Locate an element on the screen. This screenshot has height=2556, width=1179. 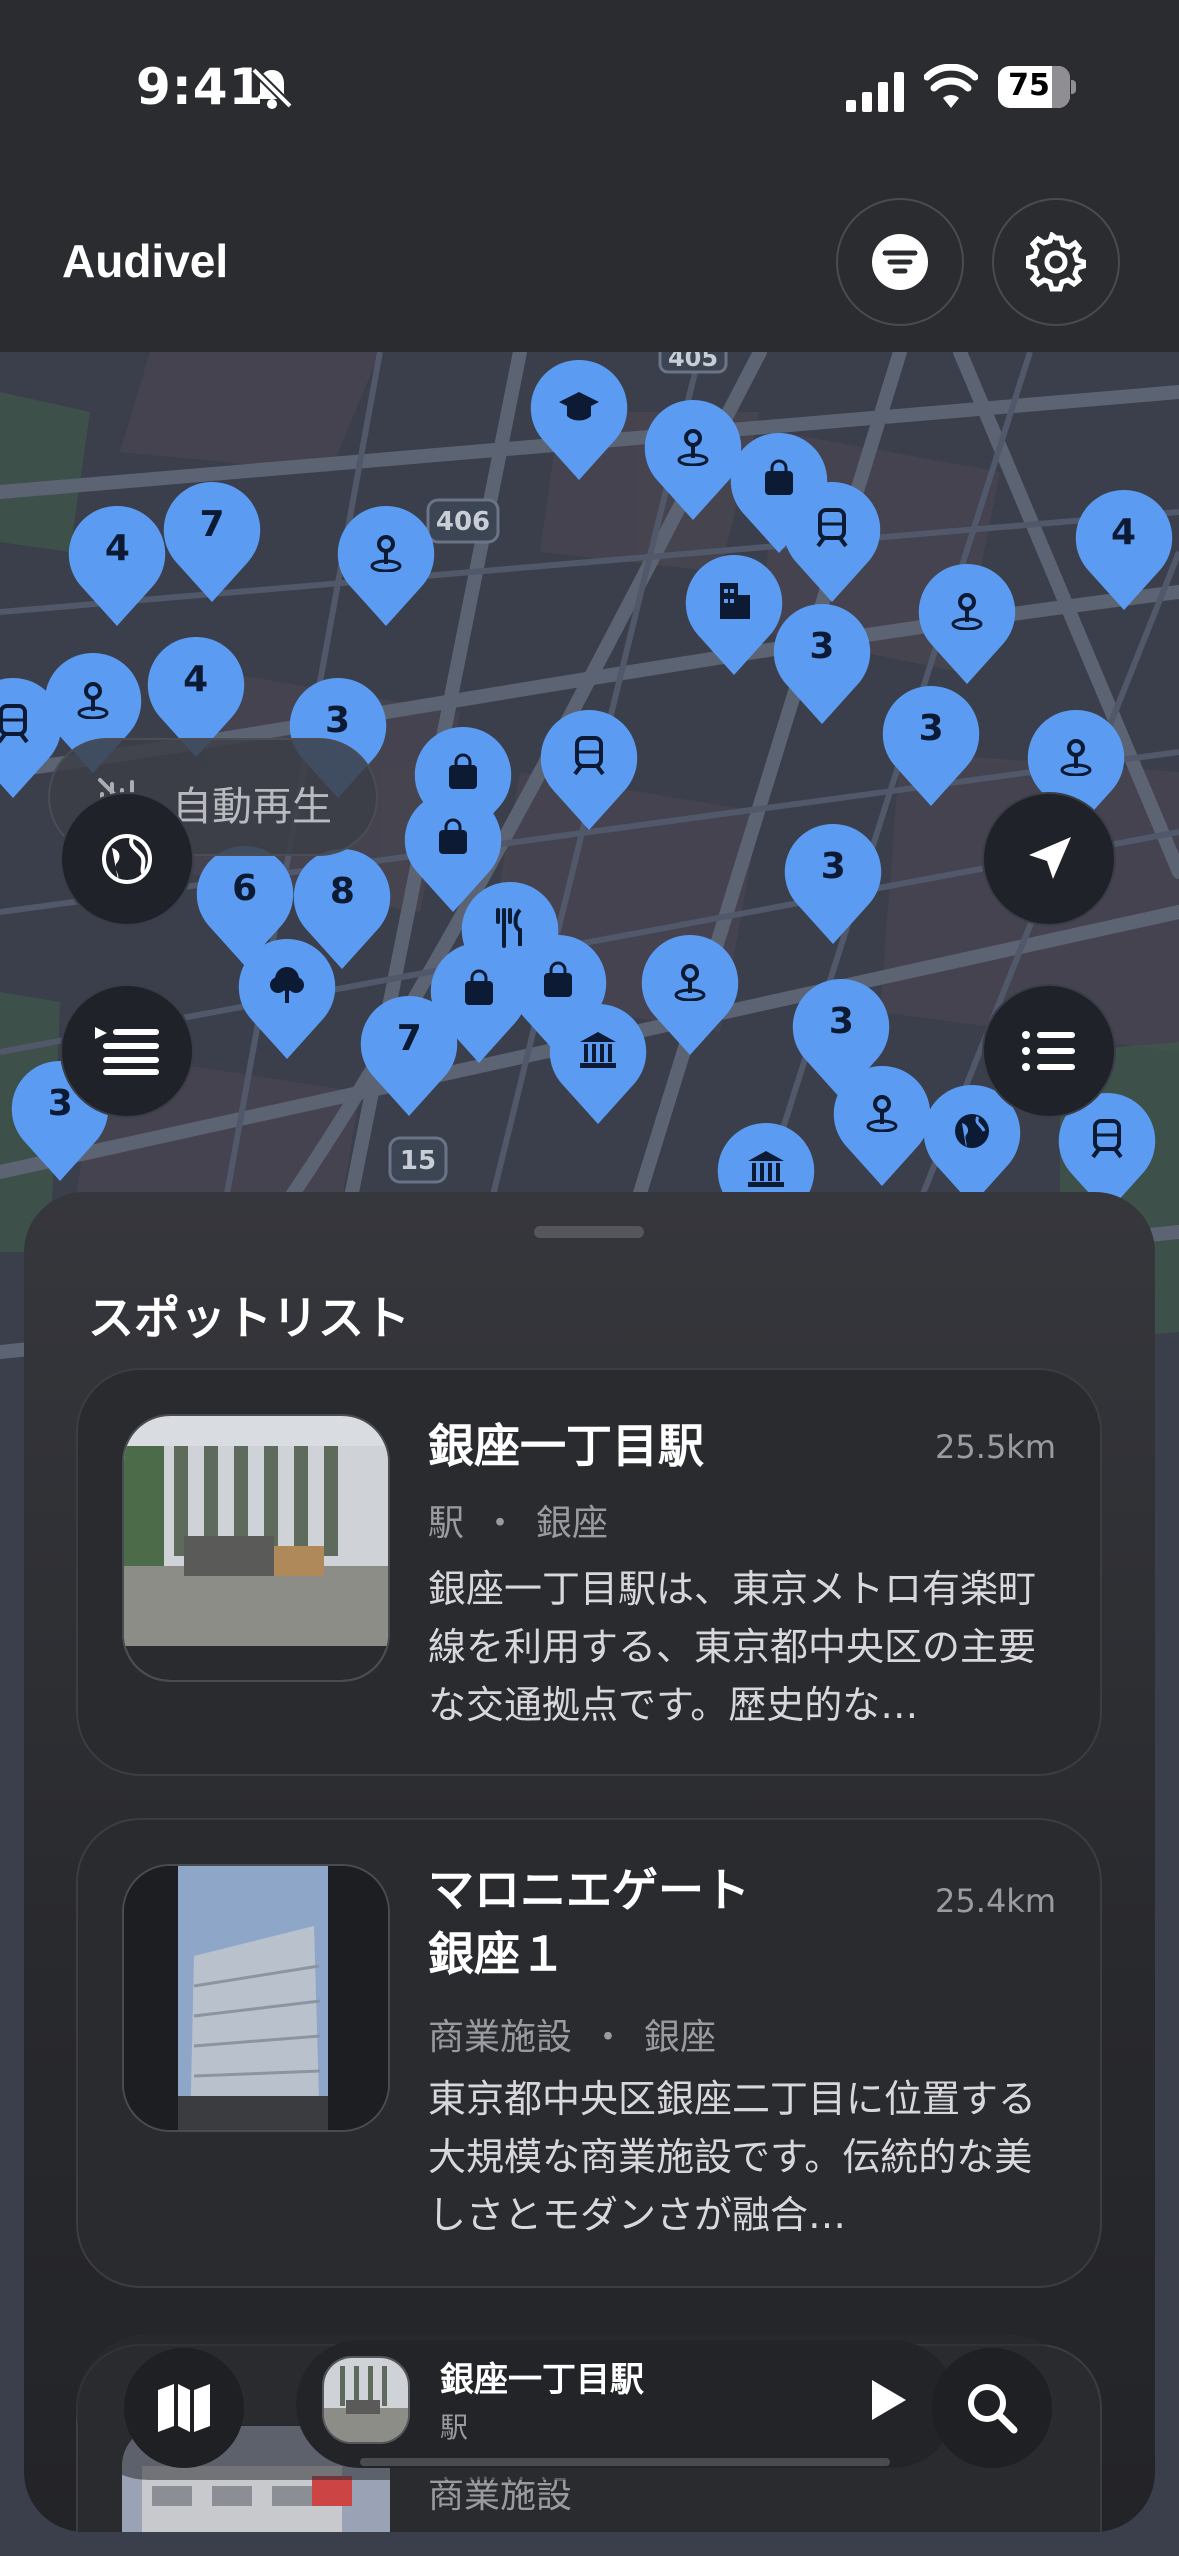
toggle-list-button is located at coordinates (127, 1051).